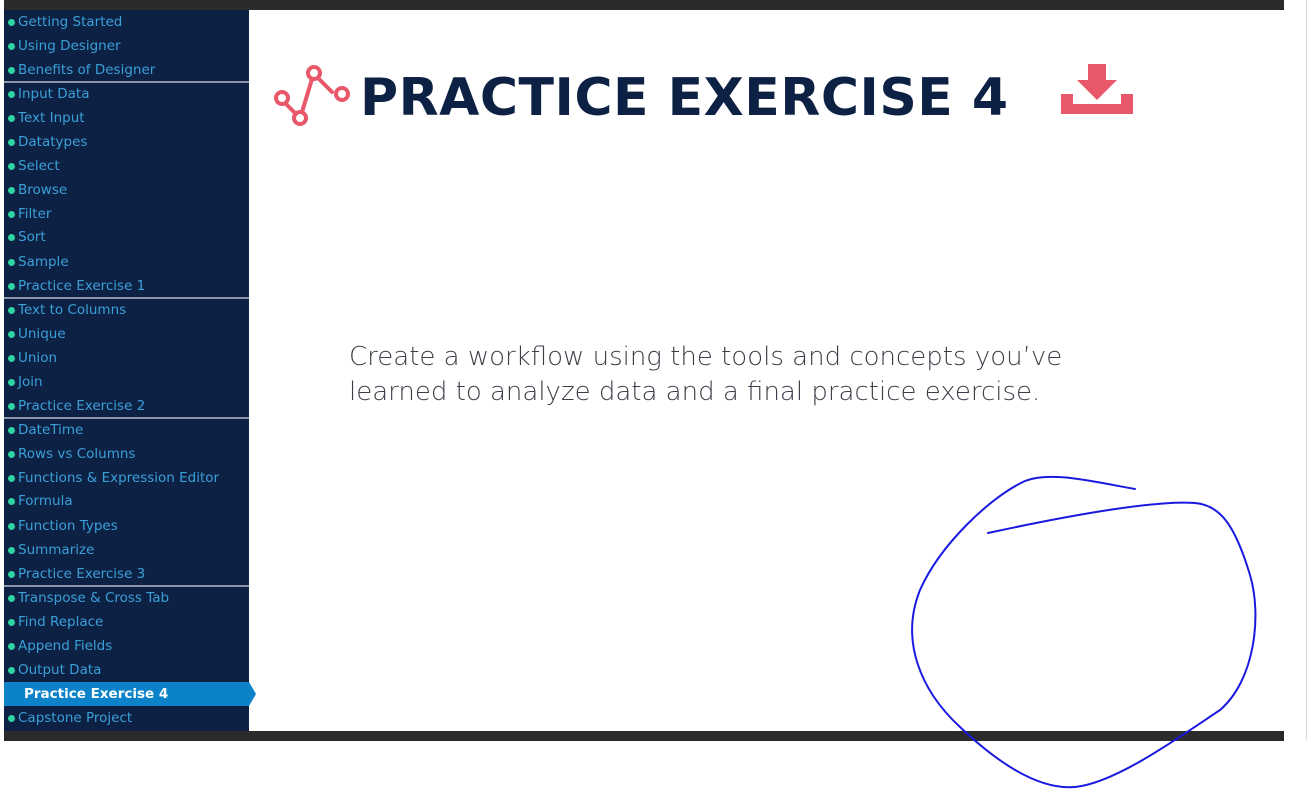  Describe the element at coordinates (75, 718) in the screenshot. I see `sidebar-item-label: Capstone Project` at that location.